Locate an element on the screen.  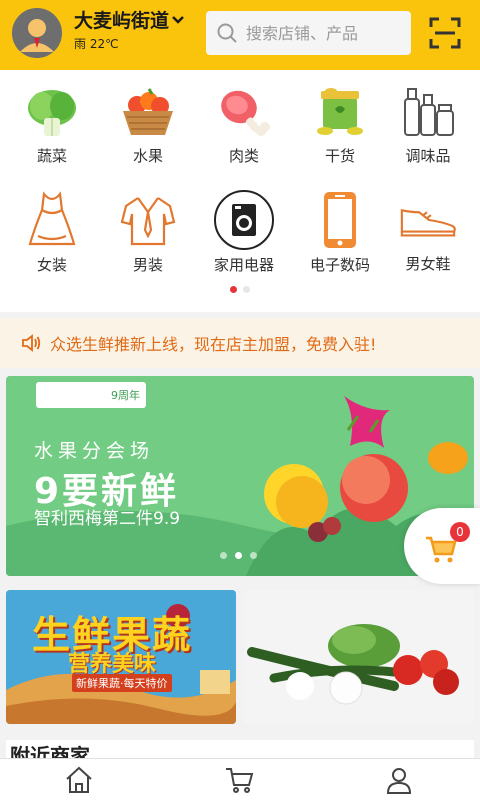
category-label: 水果 is located at coordinates (147, 156).